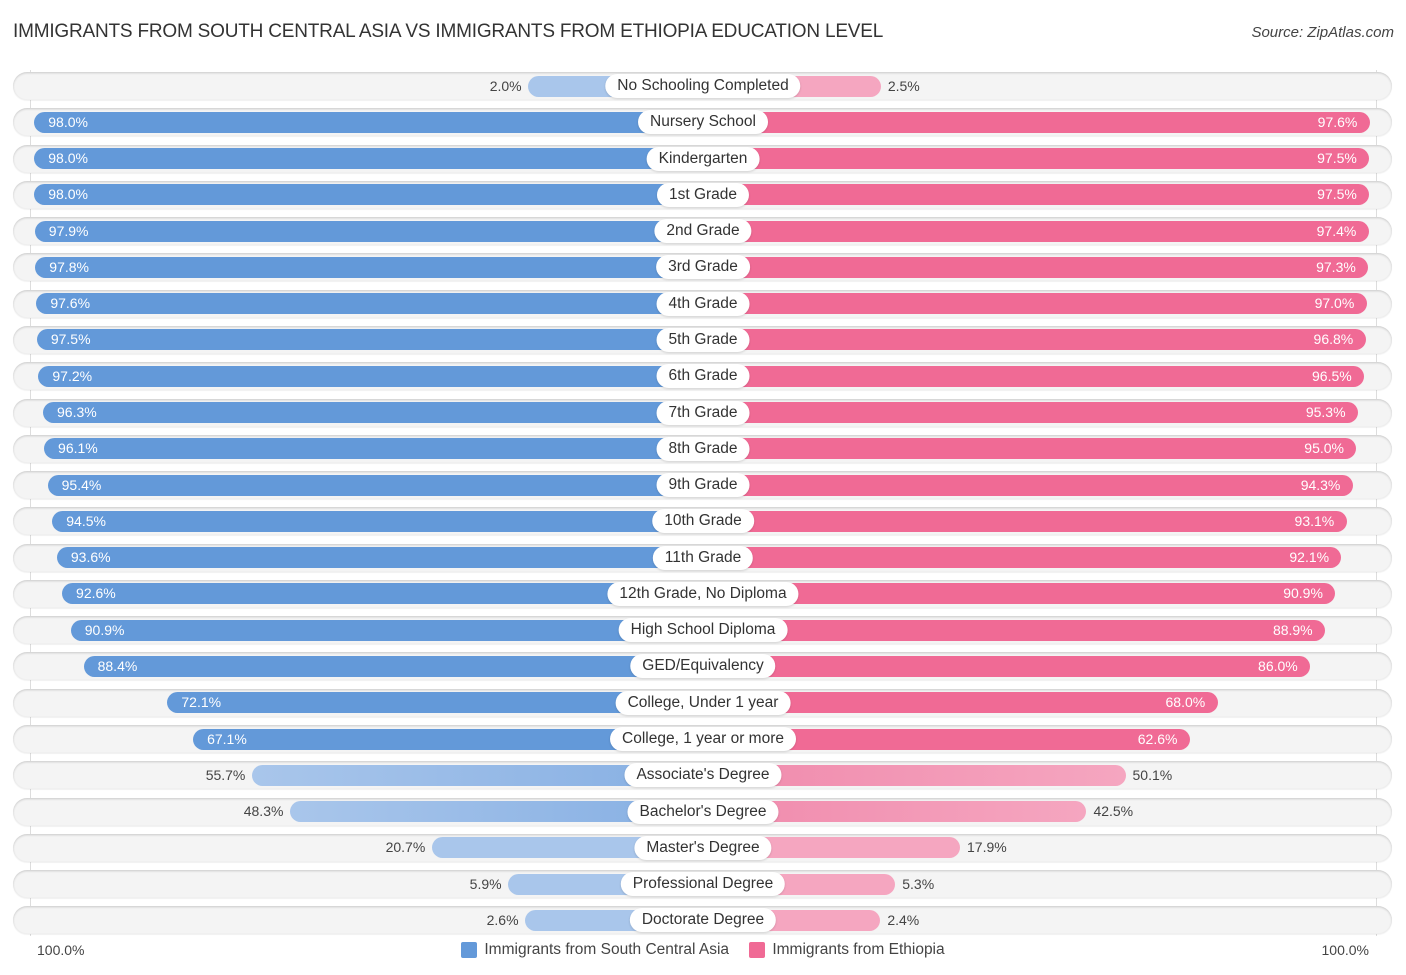 The image size is (1406, 975). I want to click on category-label-10th-grade: 10th Grade, so click(703, 521).